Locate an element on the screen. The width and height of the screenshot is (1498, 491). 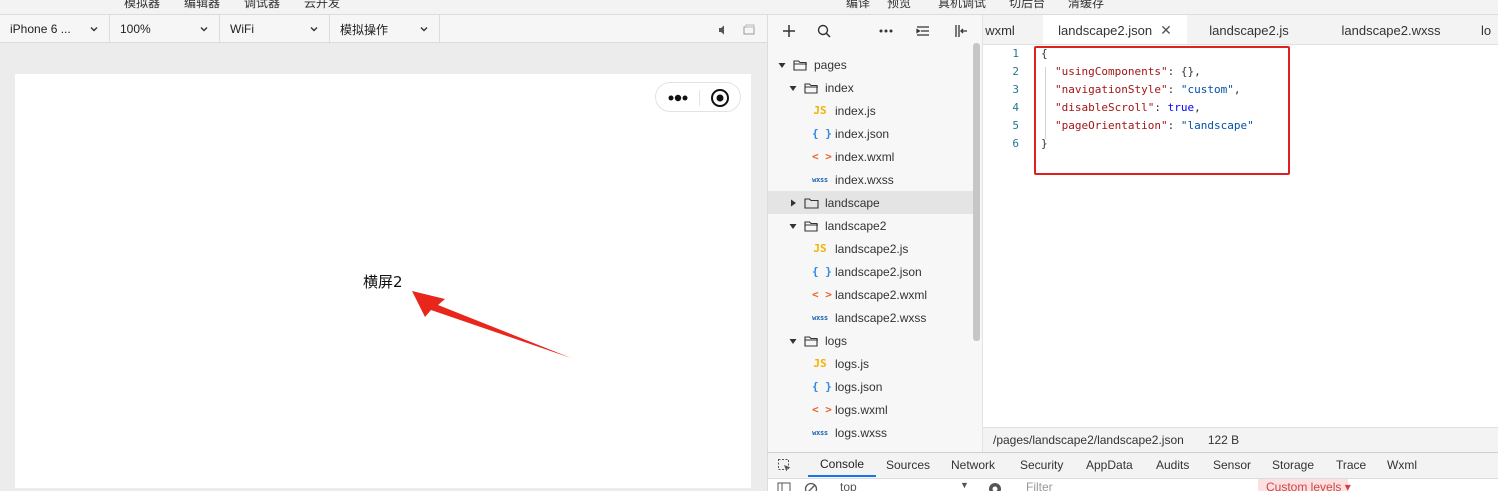
tab-landscape2-js: landscape2.js is located at coordinates (1249, 29).